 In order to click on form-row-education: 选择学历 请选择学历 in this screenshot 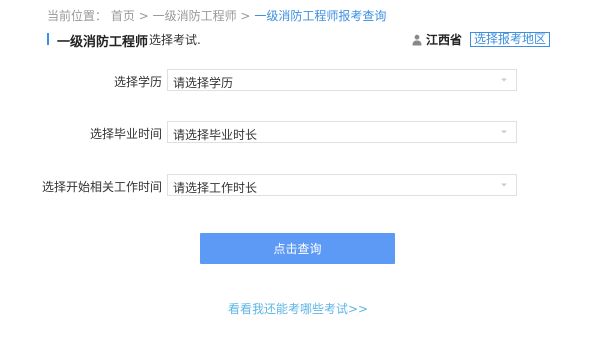, I will do `click(298, 81)`.